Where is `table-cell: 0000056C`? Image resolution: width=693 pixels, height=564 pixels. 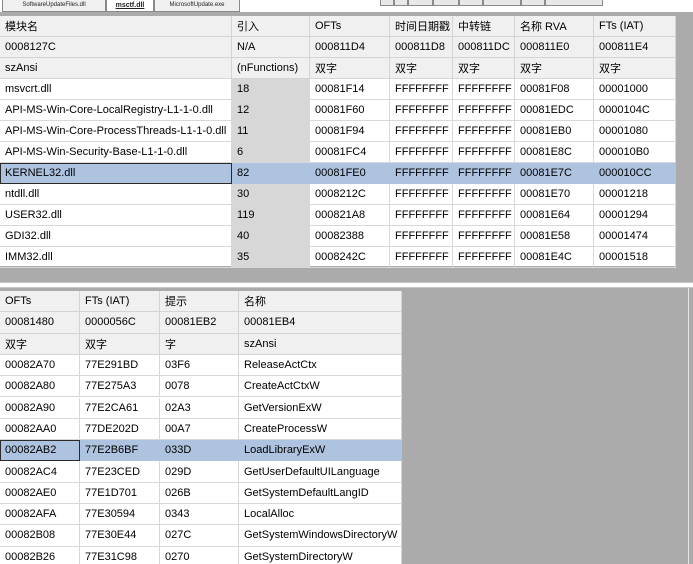 table-cell: 0000056C is located at coordinates (120, 323).